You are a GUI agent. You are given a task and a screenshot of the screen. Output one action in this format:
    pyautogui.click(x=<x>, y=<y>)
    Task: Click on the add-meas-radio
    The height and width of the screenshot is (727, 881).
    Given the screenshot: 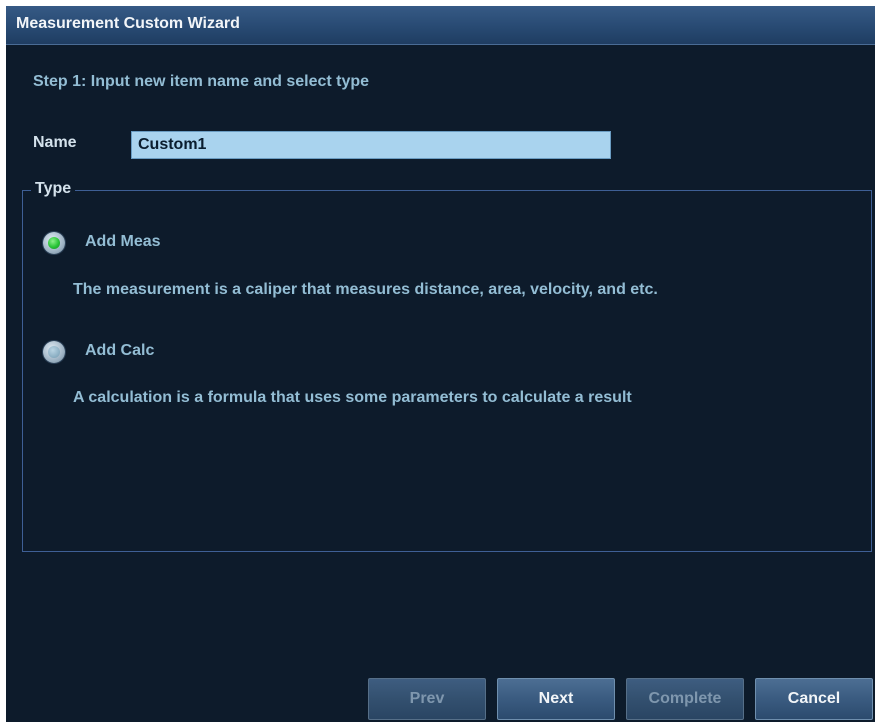 What is the action you would take?
    pyautogui.click(x=54, y=243)
    